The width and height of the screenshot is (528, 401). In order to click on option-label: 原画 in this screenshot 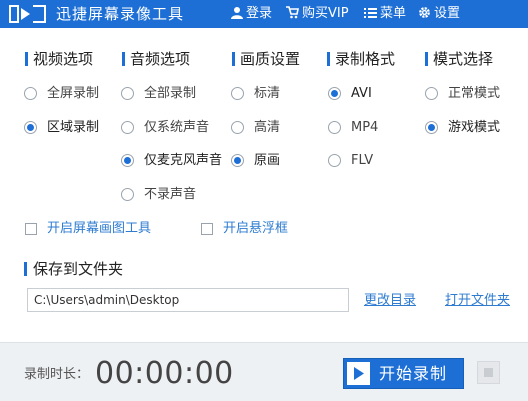, I will do `click(267, 160)`.